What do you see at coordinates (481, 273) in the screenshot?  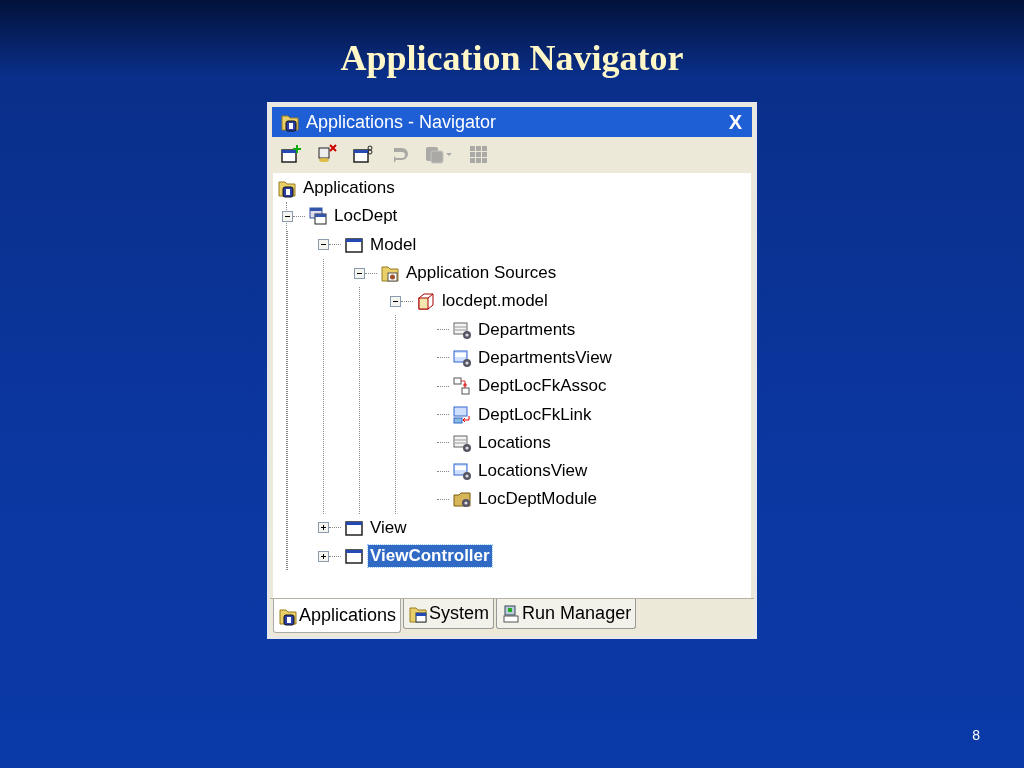 I see `tree-item: Application Sources` at bounding box center [481, 273].